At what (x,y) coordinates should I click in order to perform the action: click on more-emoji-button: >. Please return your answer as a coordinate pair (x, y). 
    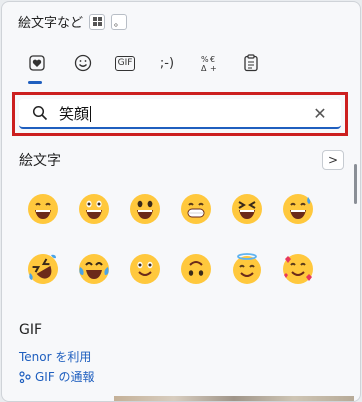
    Looking at the image, I should click on (333, 160).